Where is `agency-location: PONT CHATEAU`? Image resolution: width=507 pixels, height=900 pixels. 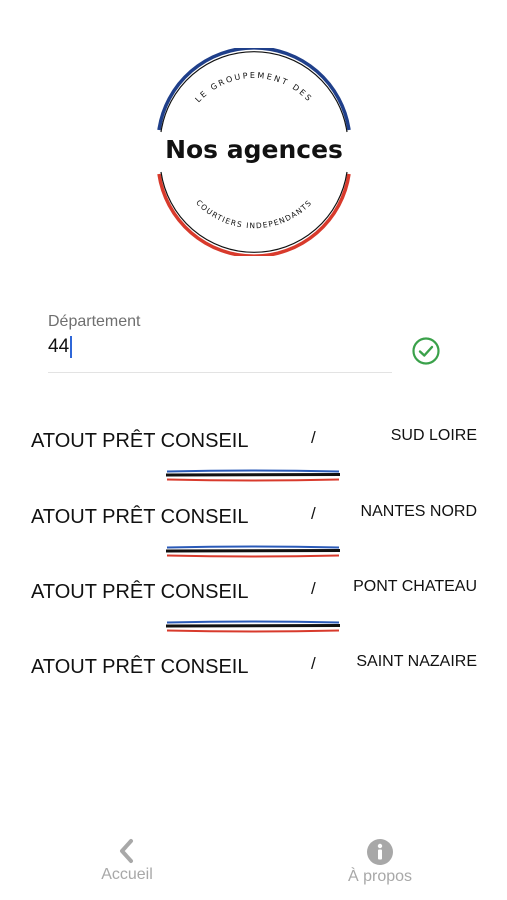
agency-location: PONT CHATEAU is located at coordinates (415, 586).